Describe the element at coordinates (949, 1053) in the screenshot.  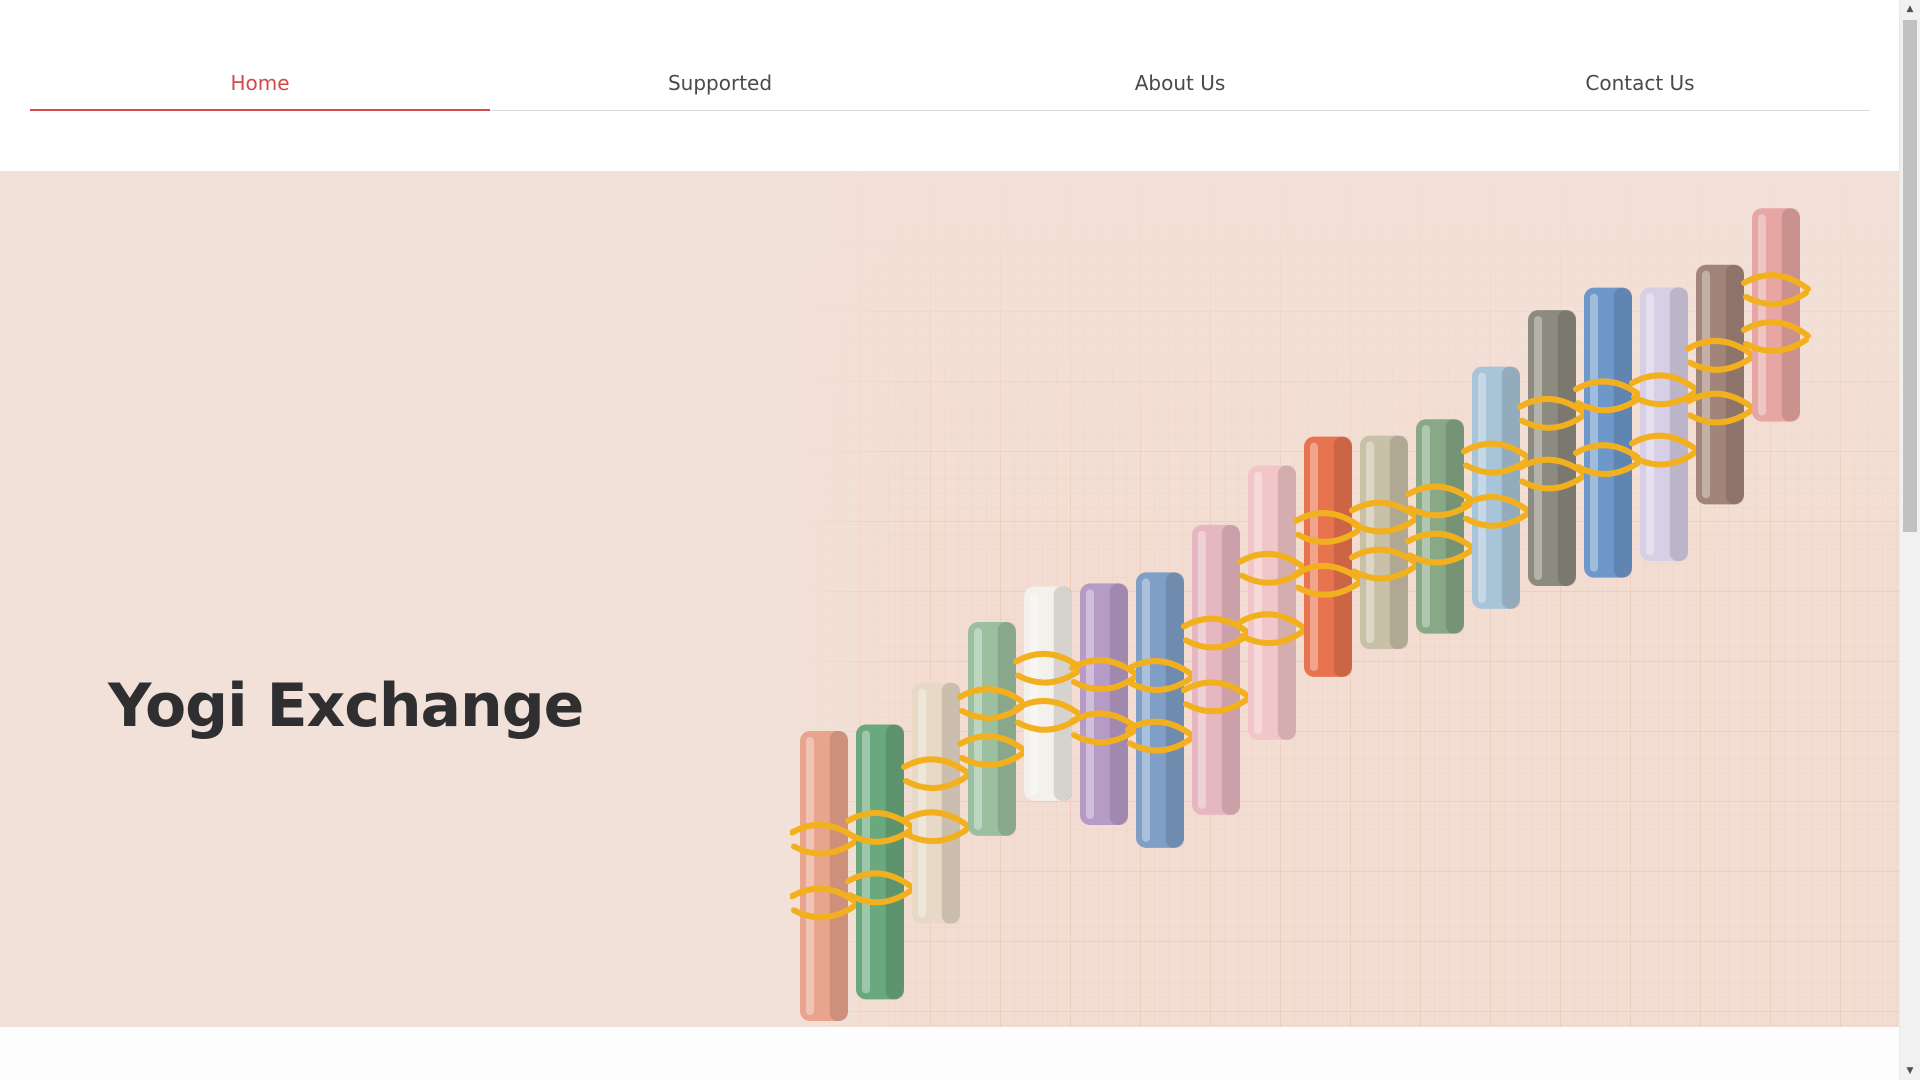
I see `next-section` at that location.